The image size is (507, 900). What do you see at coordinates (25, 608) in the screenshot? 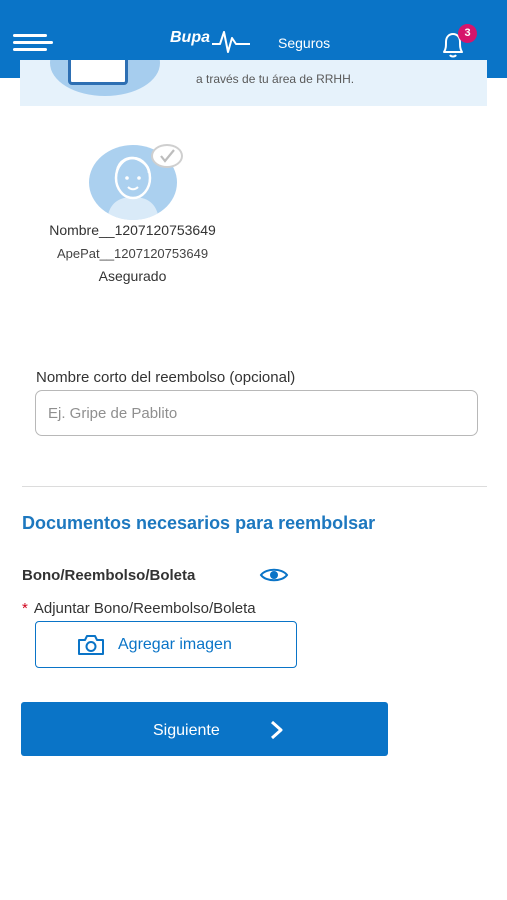
I see `required-mark: *` at bounding box center [25, 608].